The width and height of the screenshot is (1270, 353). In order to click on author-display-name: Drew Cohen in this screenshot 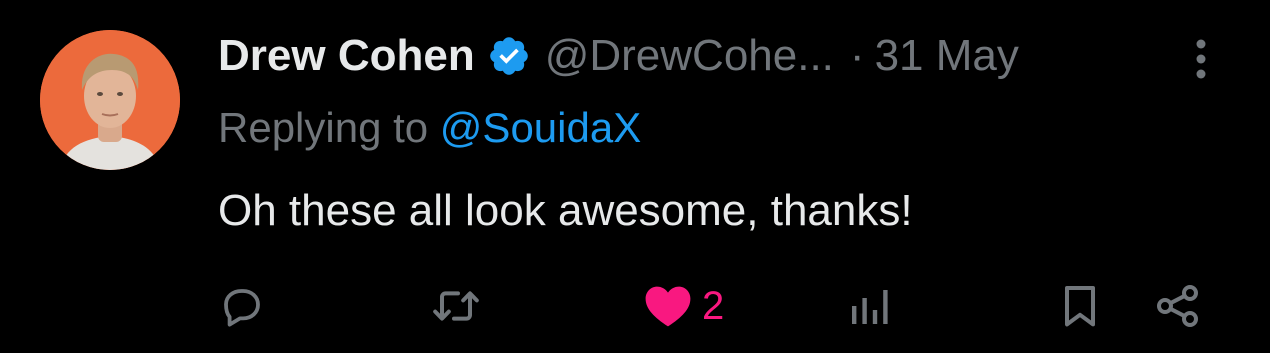, I will do `click(346, 56)`.